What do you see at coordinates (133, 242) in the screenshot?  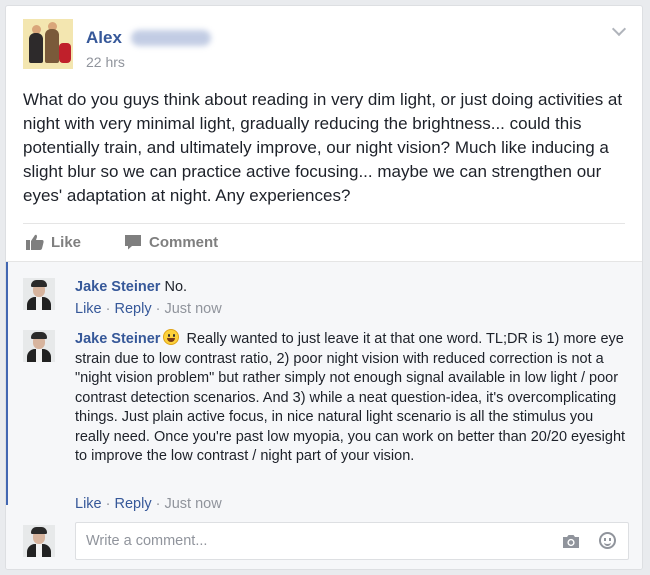 I see `speech-bubble-icon` at bounding box center [133, 242].